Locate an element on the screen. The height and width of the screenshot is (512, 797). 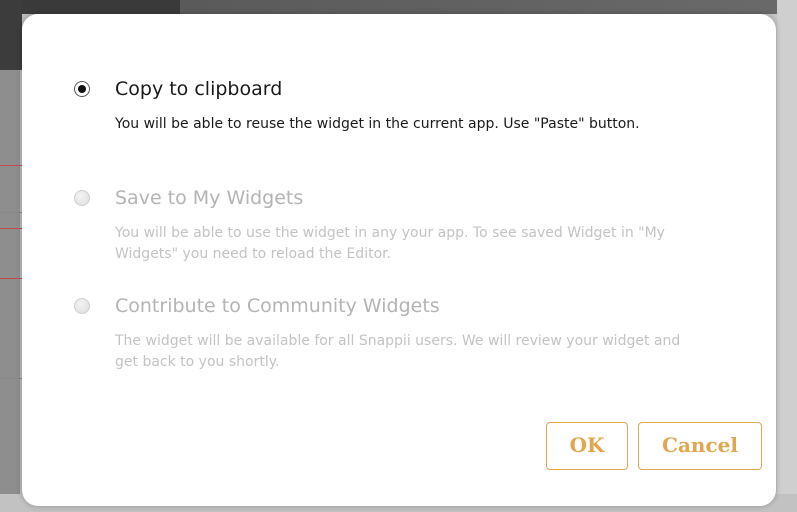
radio-contribute-to-community-widgets is located at coordinates (82, 306).